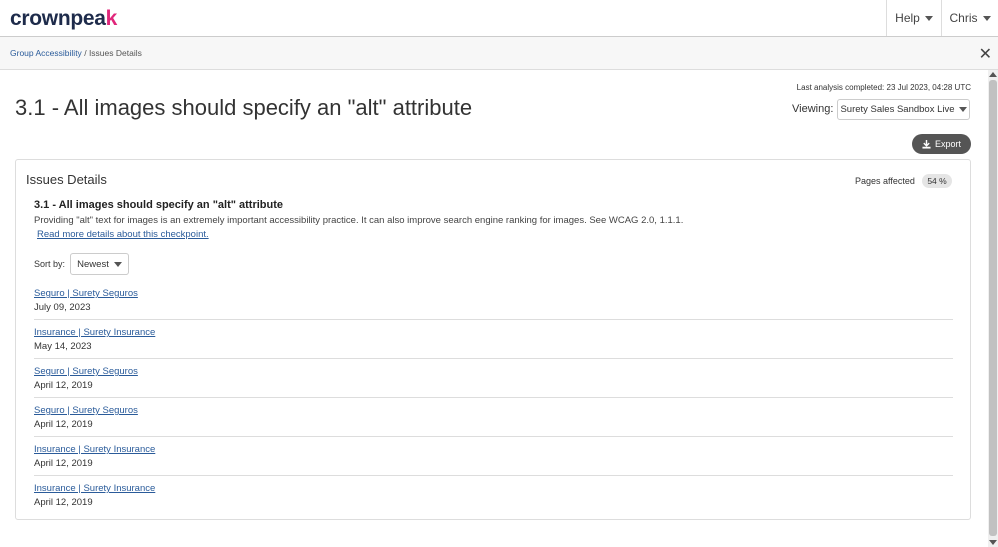 The width and height of the screenshot is (998, 547). What do you see at coordinates (985, 54) in the screenshot?
I see `close-icon: ✕` at bounding box center [985, 54].